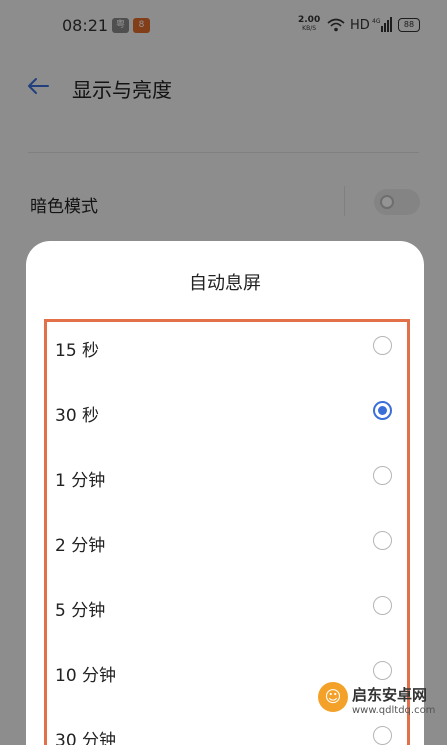 The height and width of the screenshot is (745, 447). I want to click on watermark-url: www.qdltdq.com, so click(394, 710).